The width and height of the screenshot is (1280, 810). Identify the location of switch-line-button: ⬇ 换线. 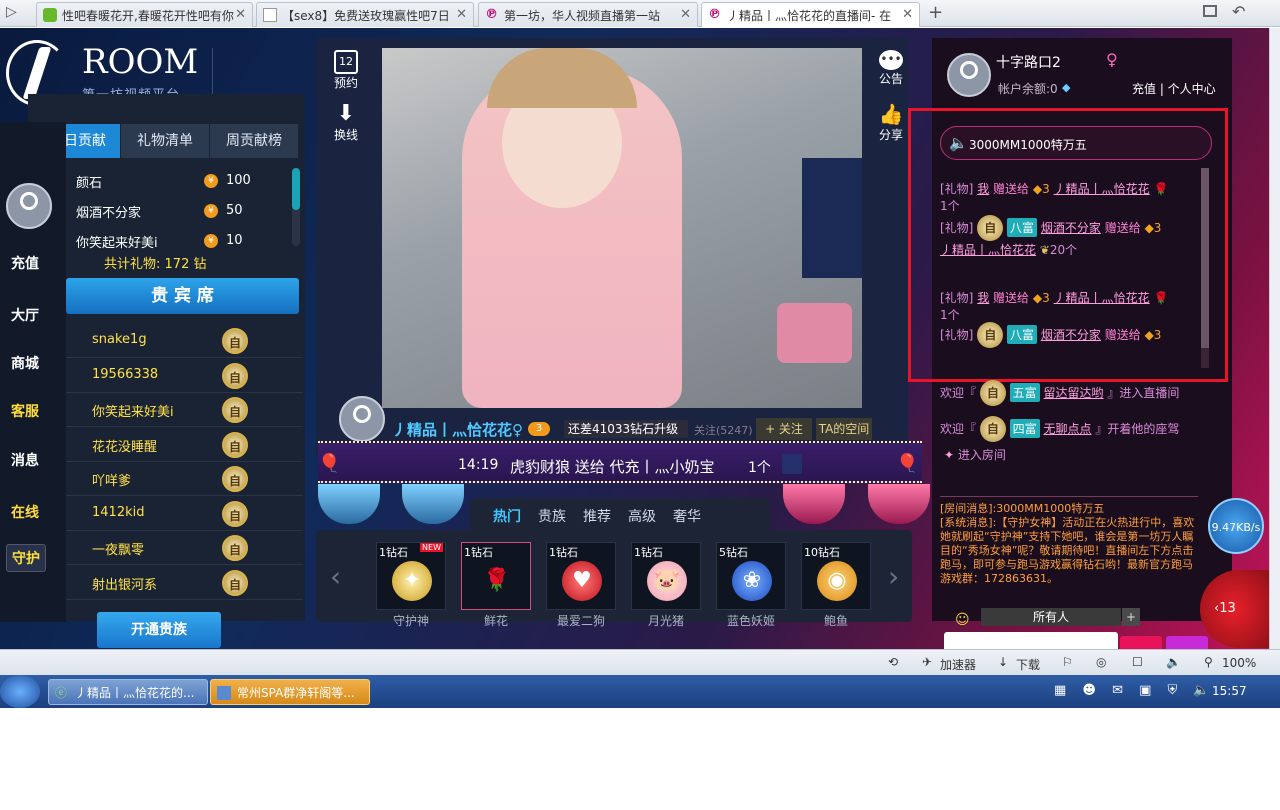
(346, 122).